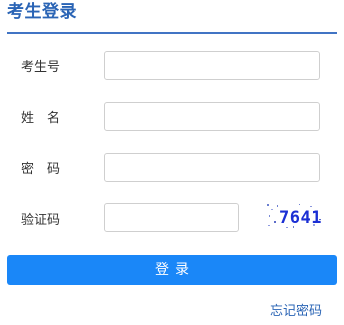 The width and height of the screenshot is (344, 325). Describe the element at coordinates (42, 12) in the screenshot. I see `page-title: 考生登录` at that location.